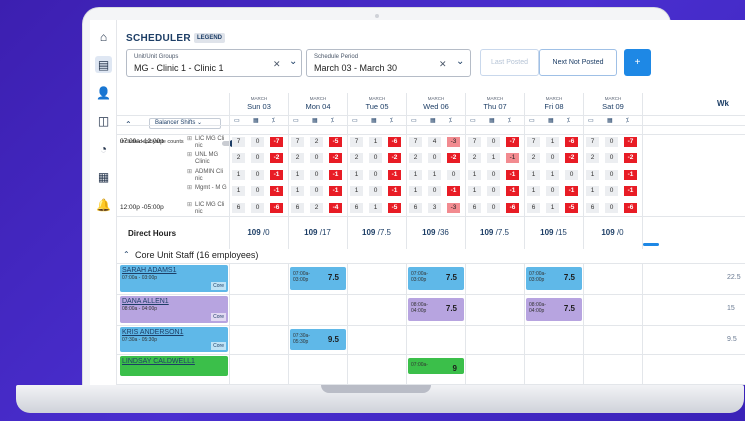 Image resolution: width=745 pixels, height=421 pixels. Describe the element at coordinates (103, 204) in the screenshot. I see `bell-icon: 🔔` at that location.